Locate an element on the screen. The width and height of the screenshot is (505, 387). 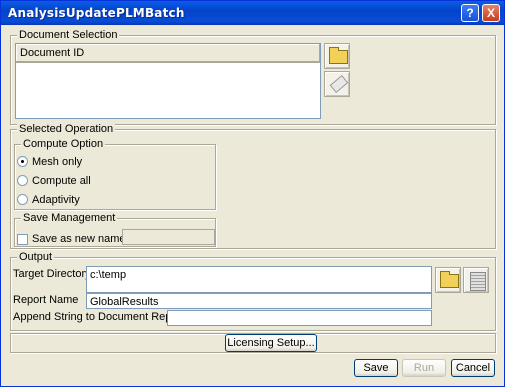
directory-list-button is located at coordinates (476, 280).